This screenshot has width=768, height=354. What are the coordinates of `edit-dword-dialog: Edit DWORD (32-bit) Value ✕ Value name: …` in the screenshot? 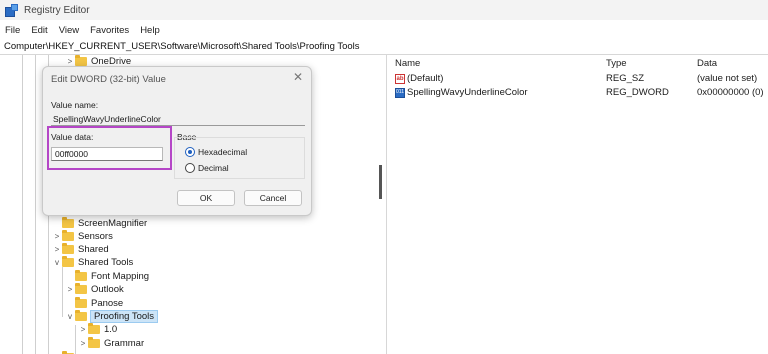 It's located at (177, 141).